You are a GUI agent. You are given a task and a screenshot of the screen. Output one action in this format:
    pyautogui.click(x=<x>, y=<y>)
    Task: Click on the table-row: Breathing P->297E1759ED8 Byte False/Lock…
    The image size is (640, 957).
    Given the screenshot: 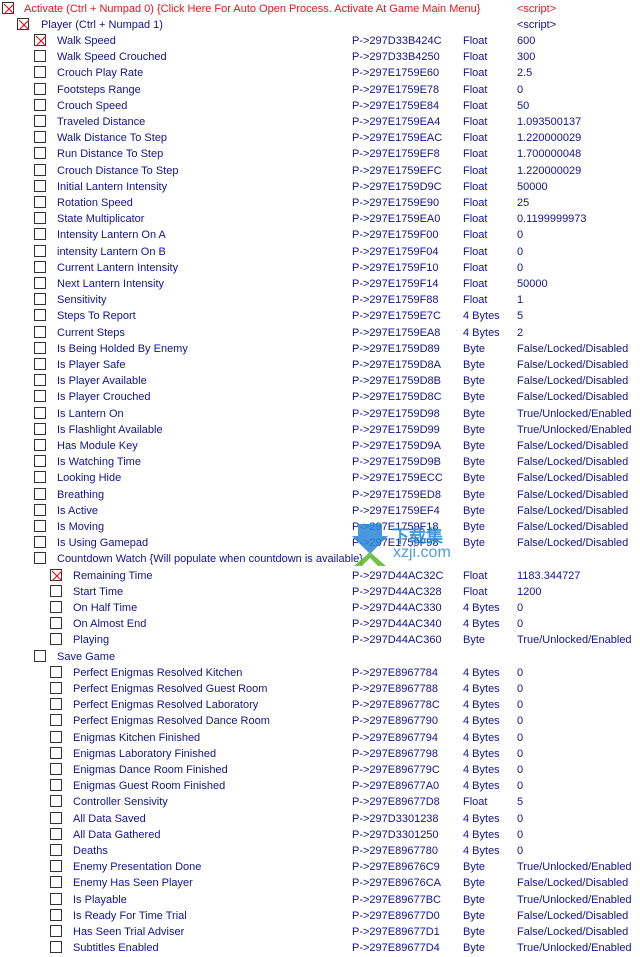 What is the action you would take?
    pyautogui.click(x=320, y=495)
    